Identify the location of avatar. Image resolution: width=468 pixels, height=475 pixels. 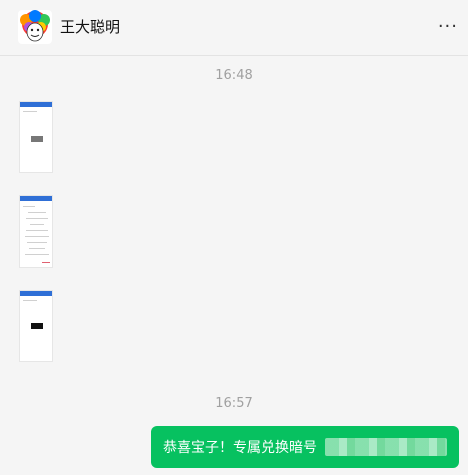
(35, 27).